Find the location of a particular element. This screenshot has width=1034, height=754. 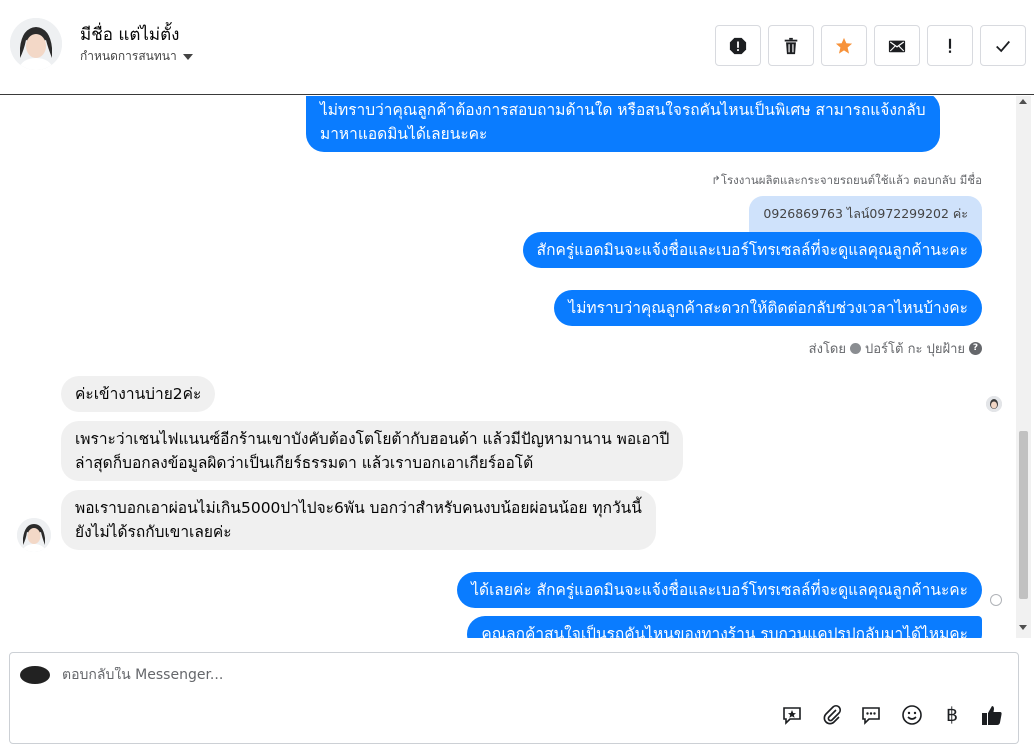

conversation-schedule-dropdown: กำหนดการสนทนา is located at coordinates (136, 56).